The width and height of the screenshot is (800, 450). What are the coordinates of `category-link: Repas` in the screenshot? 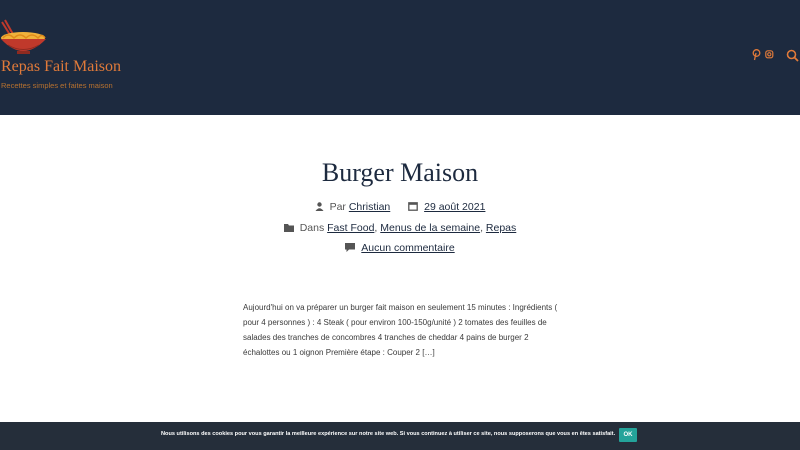 It's located at (501, 228).